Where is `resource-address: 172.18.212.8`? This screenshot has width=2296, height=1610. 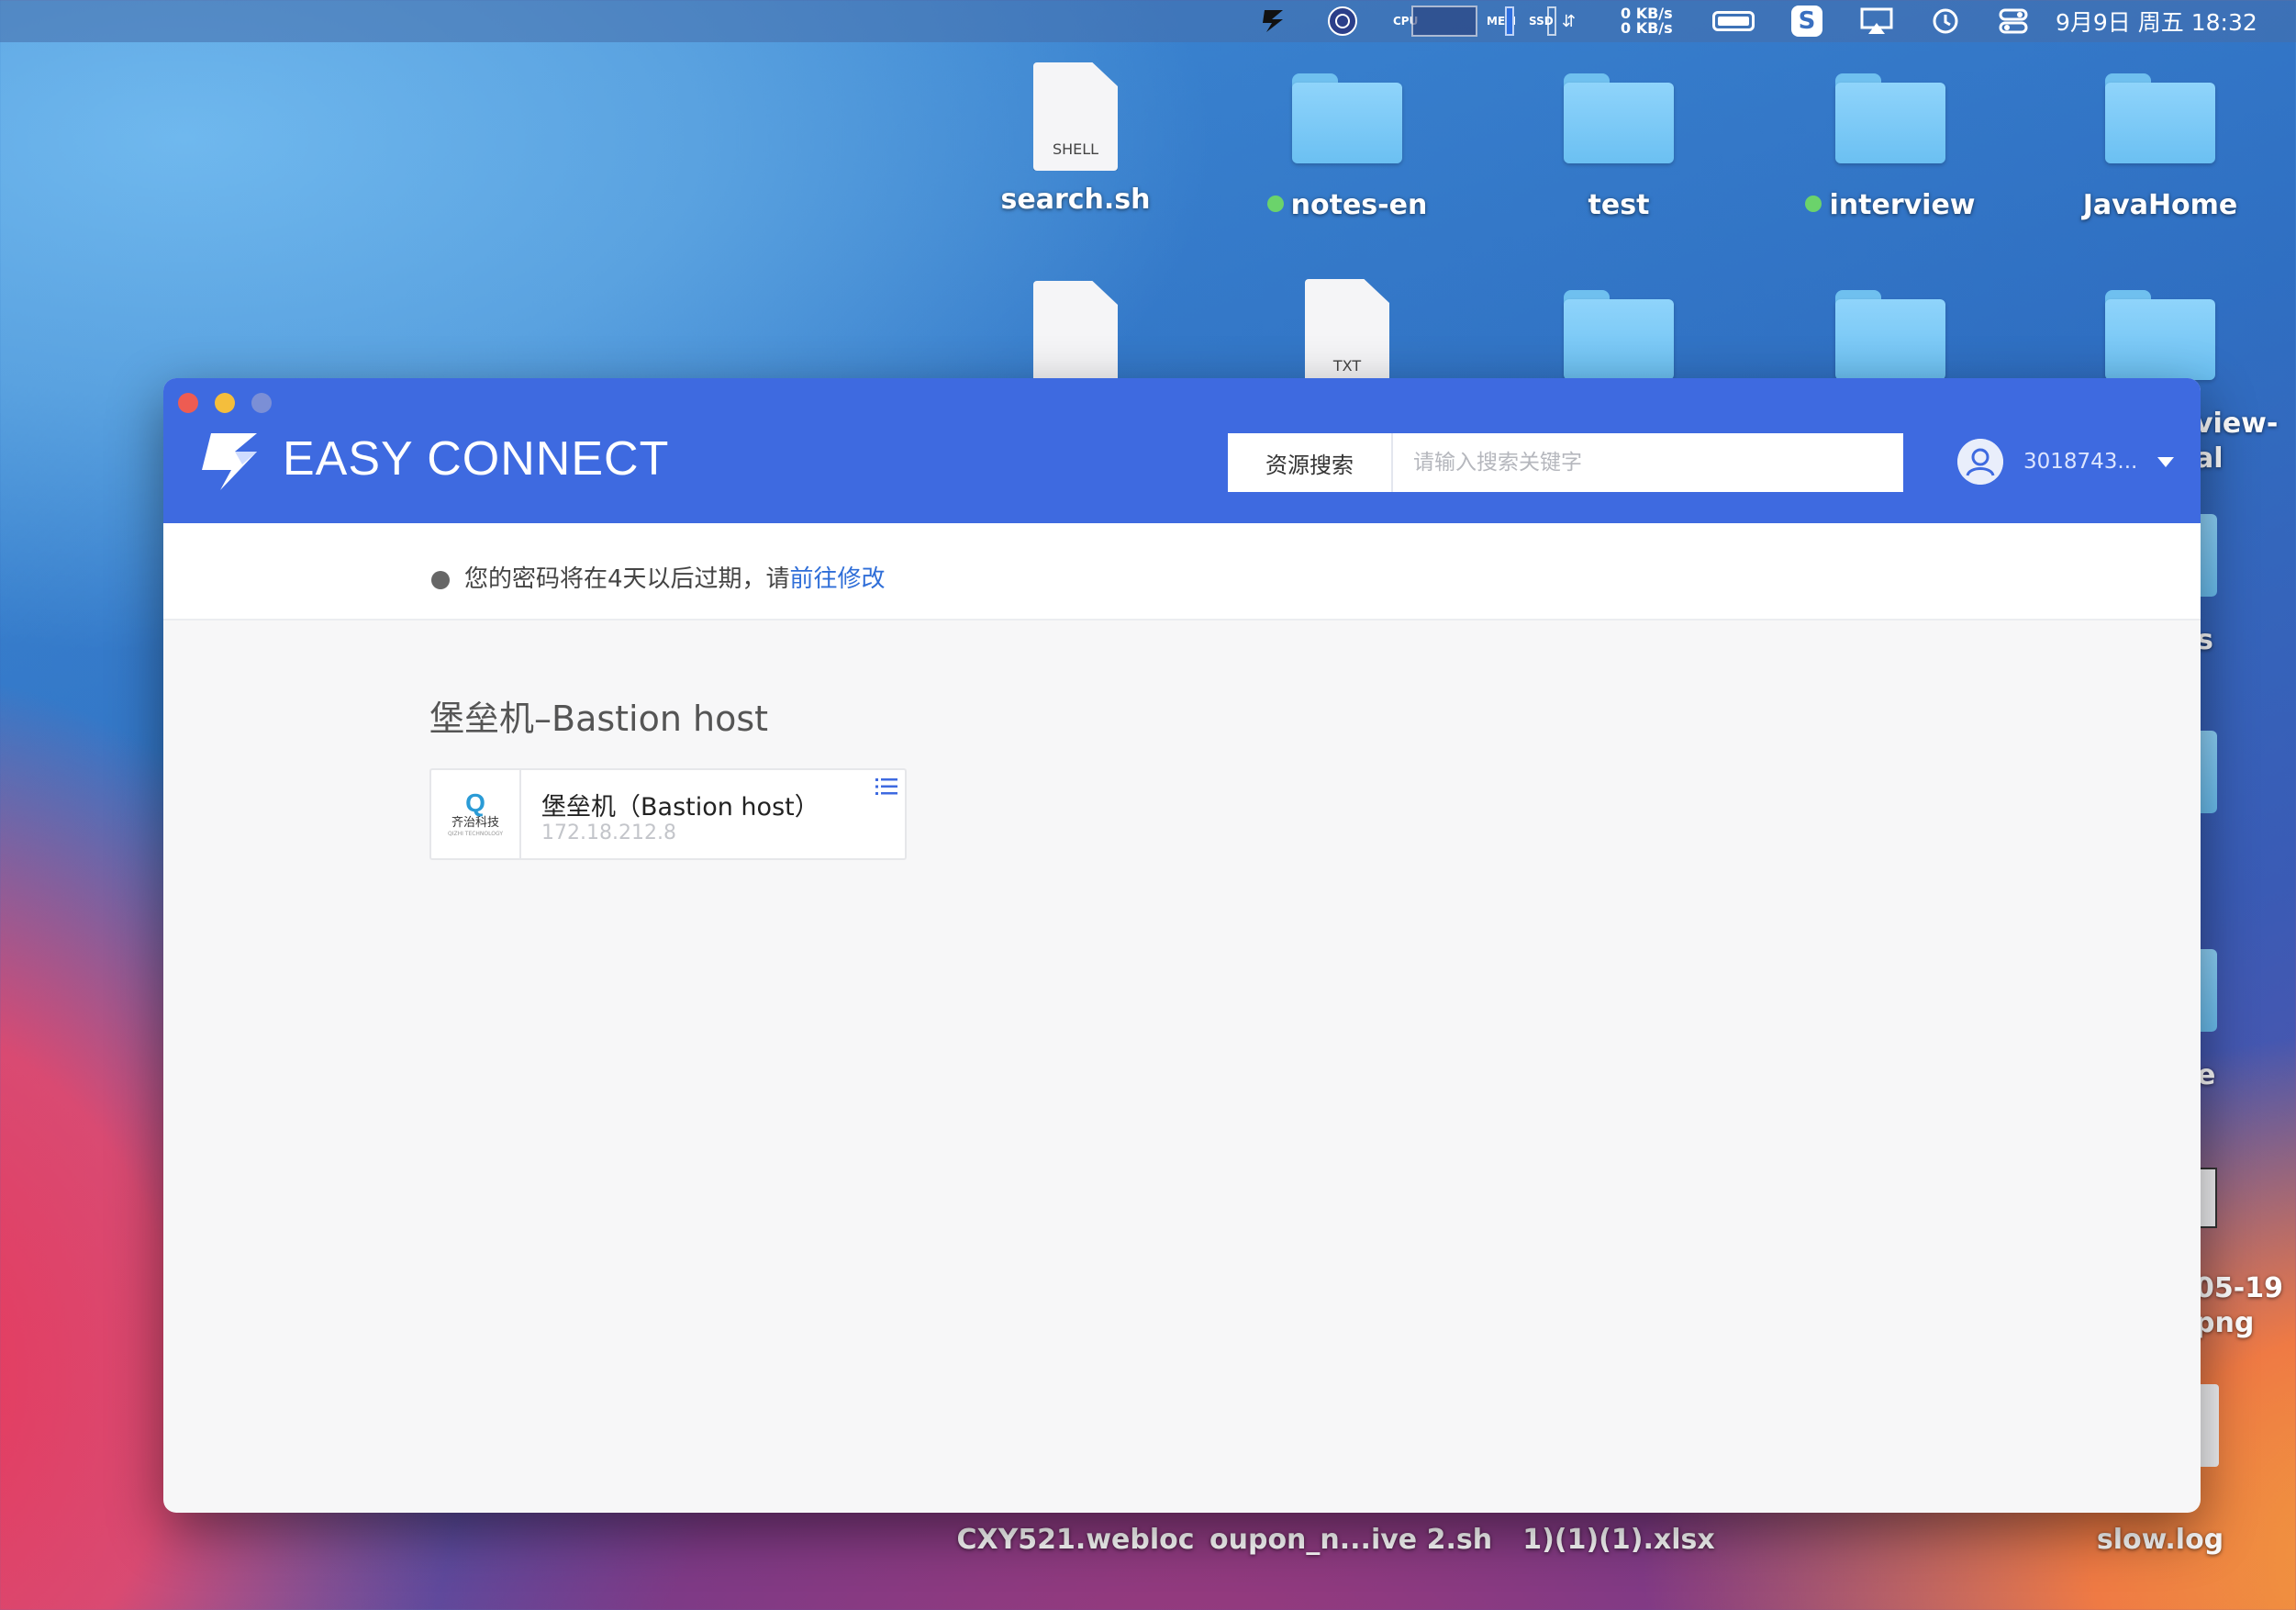
resource-address: 172.18.212.8 is located at coordinates (608, 833).